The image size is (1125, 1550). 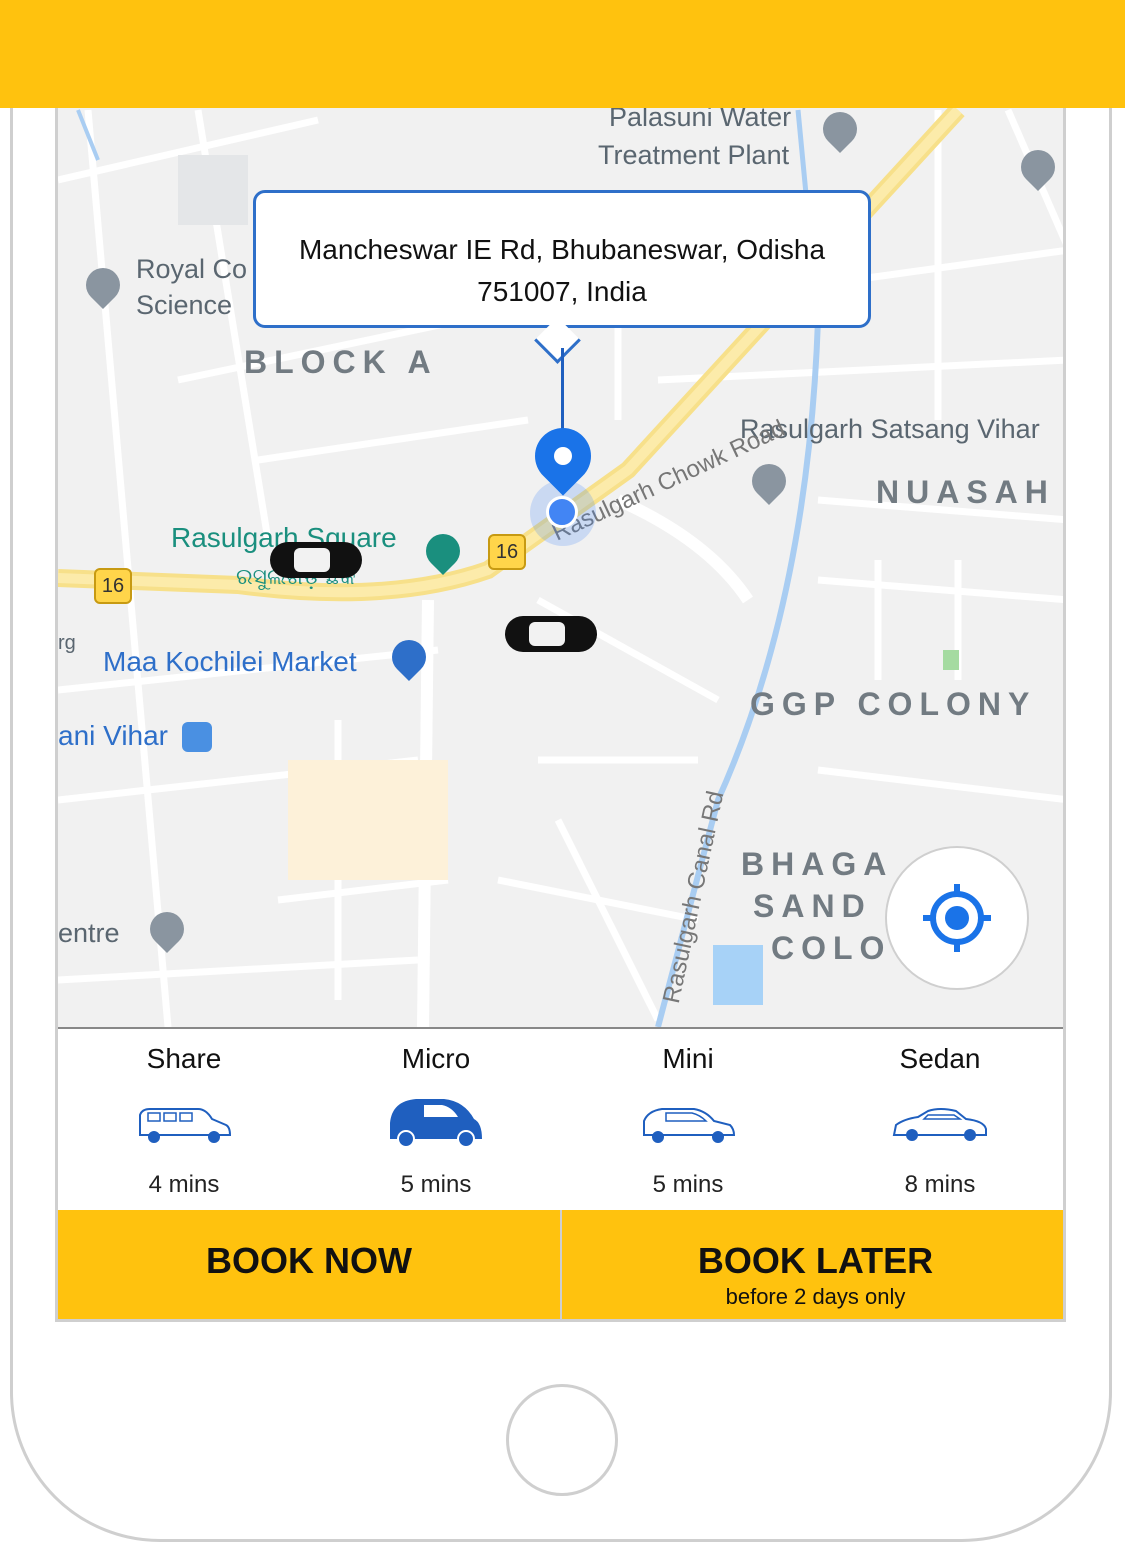 I want to click on bus-icon, so click(x=197, y=737).